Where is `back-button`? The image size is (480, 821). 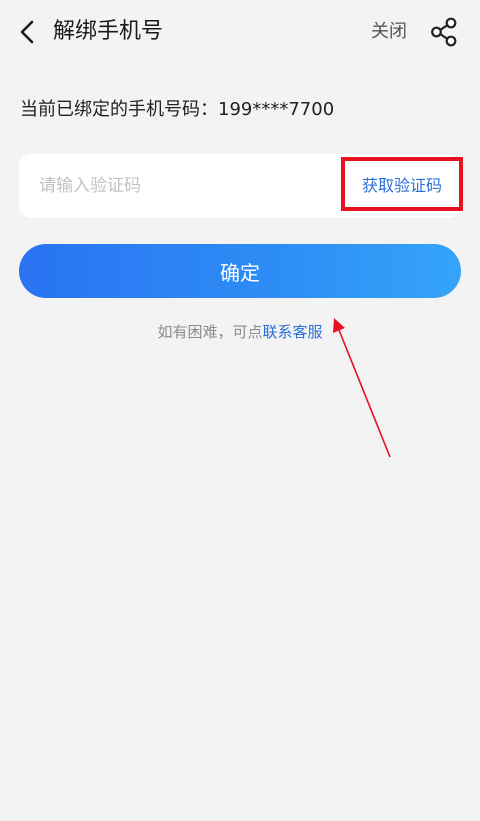
back-button is located at coordinates (28, 32).